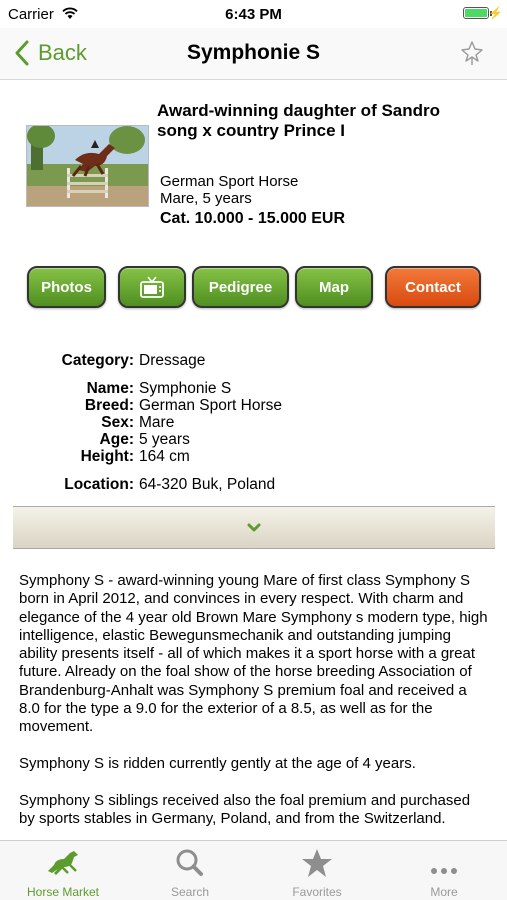  I want to click on tab-bar: Horse Market Search Favorites More, so click(253, 870).